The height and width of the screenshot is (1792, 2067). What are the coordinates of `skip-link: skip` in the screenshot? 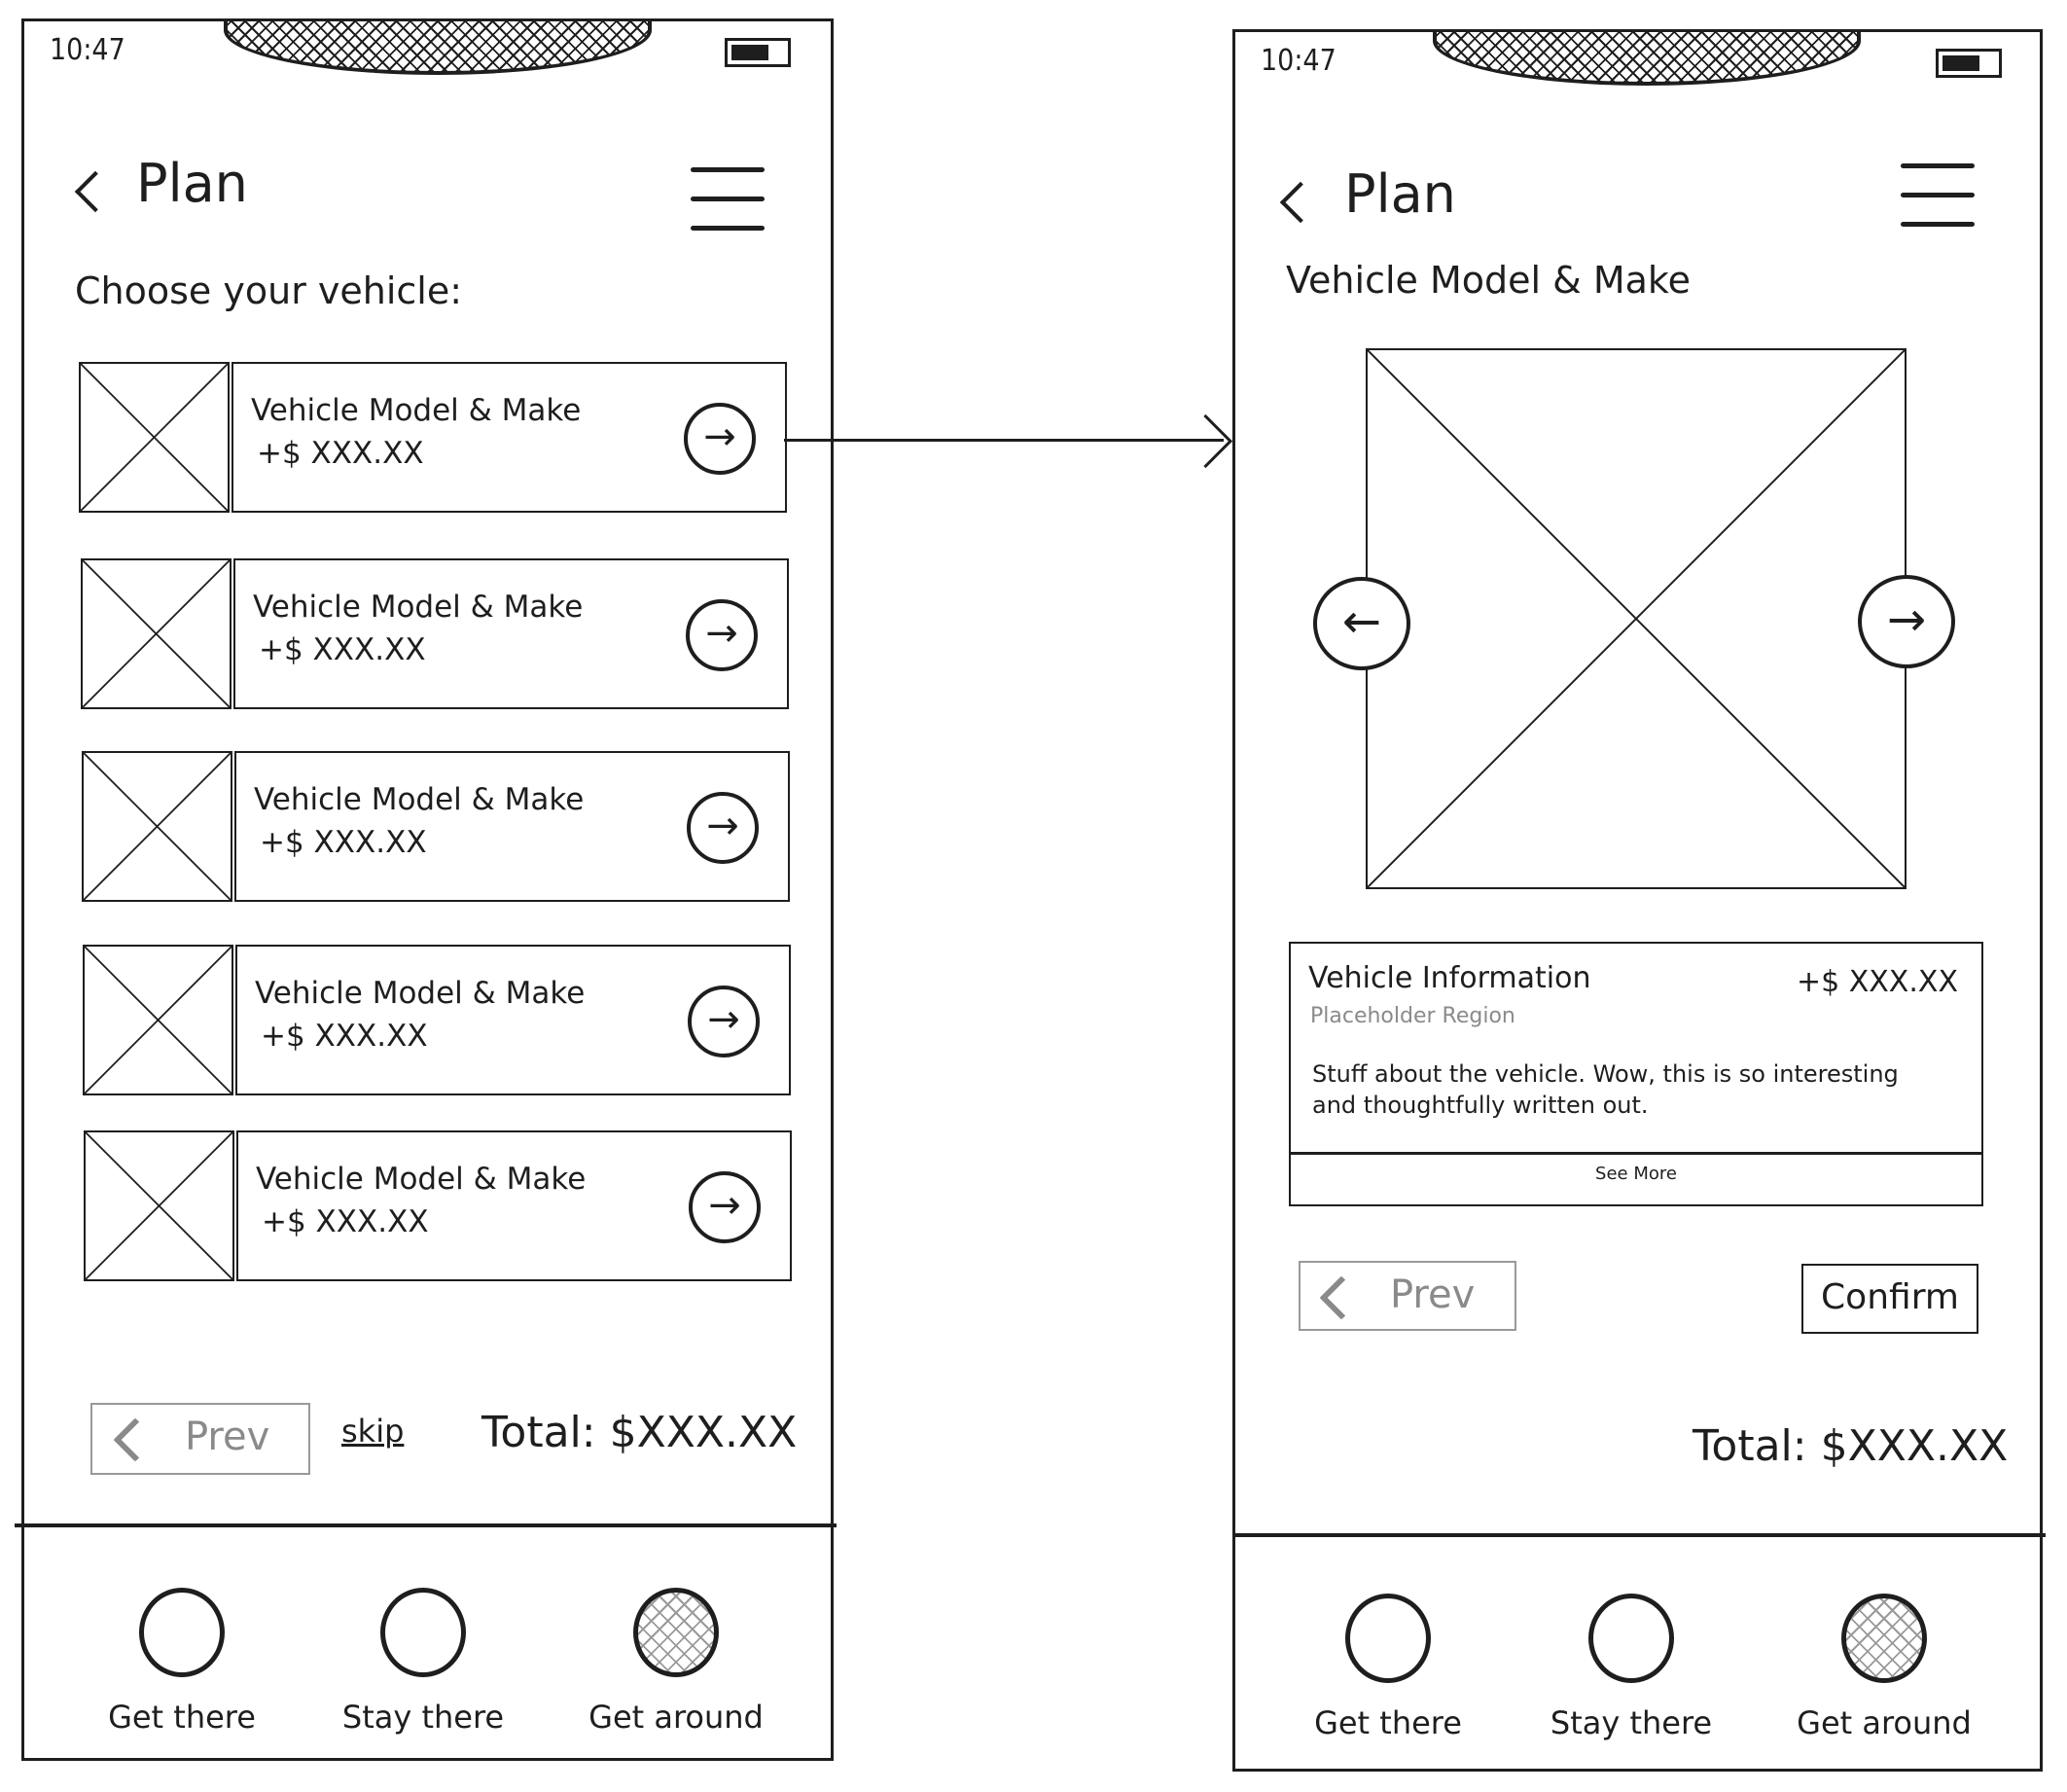 It's located at (372, 1432).